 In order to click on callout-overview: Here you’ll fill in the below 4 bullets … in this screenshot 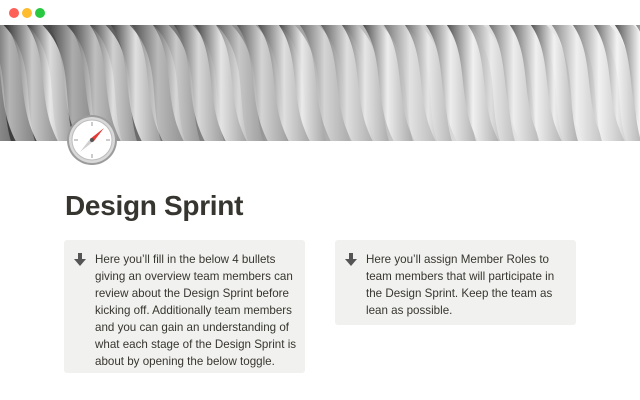, I will do `click(184, 306)`.